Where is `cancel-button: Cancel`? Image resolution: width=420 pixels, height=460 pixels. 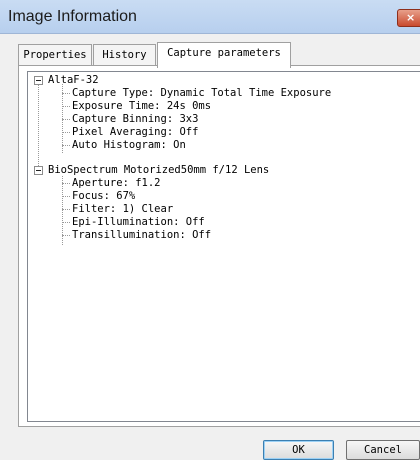 cancel-button: Cancel is located at coordinates (383, 450).